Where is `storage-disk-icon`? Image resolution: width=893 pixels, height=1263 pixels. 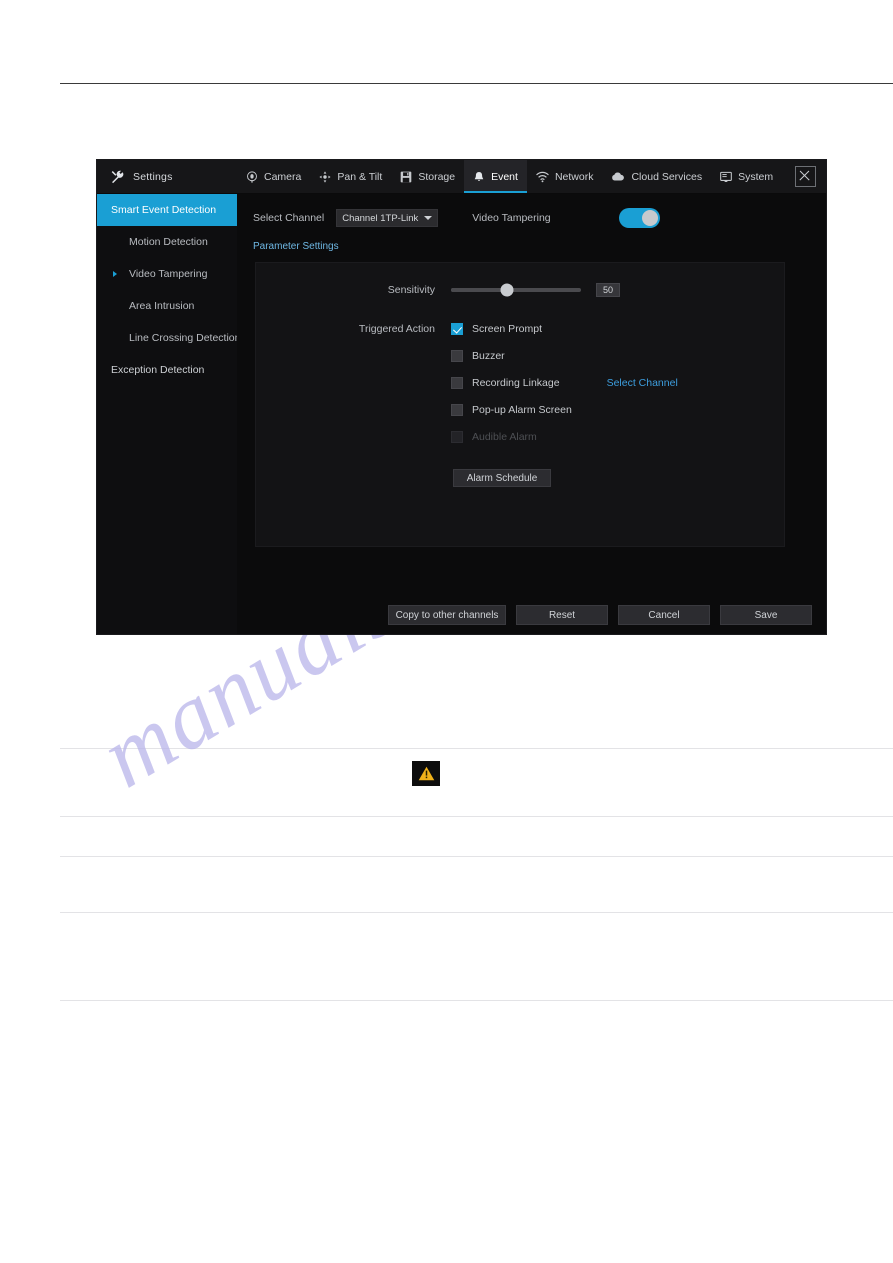 storage-disk-icon is located at coordinates (406, 177).